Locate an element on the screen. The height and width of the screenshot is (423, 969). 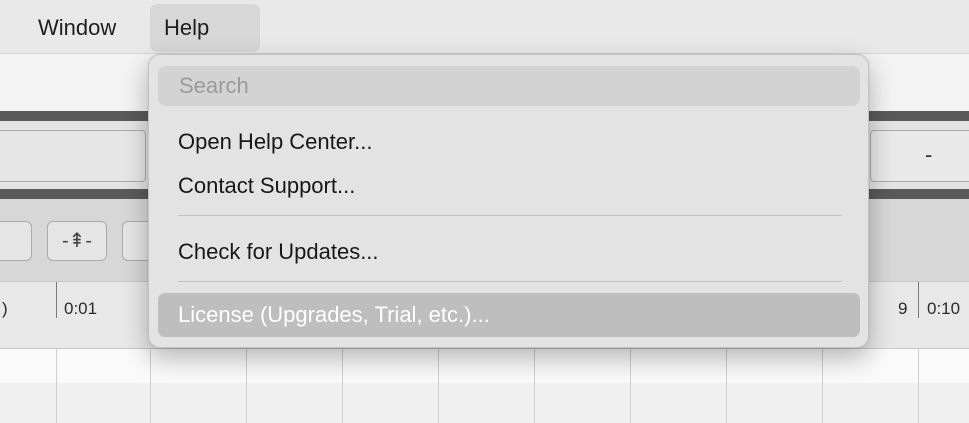
ruler-label: 9 is located at coordinates (903, 308).